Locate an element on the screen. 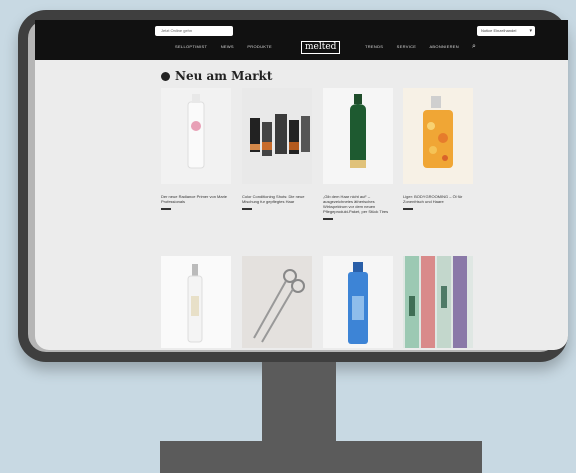 This screenshot has height=473, width=576. scissors-icon is located at coordinates (279, 306).